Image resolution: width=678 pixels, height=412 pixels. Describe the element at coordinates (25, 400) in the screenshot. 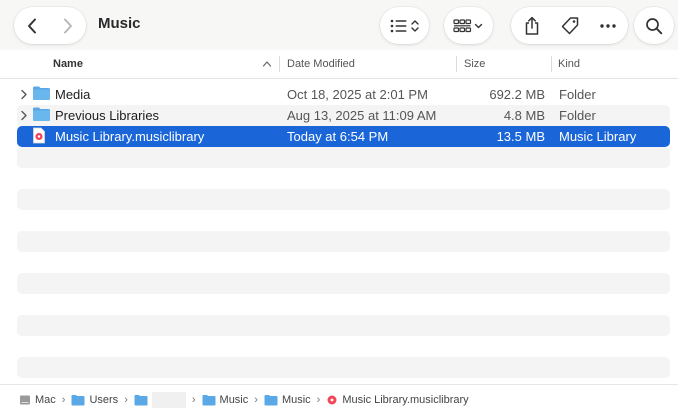

I see `disk-icon` at that location.